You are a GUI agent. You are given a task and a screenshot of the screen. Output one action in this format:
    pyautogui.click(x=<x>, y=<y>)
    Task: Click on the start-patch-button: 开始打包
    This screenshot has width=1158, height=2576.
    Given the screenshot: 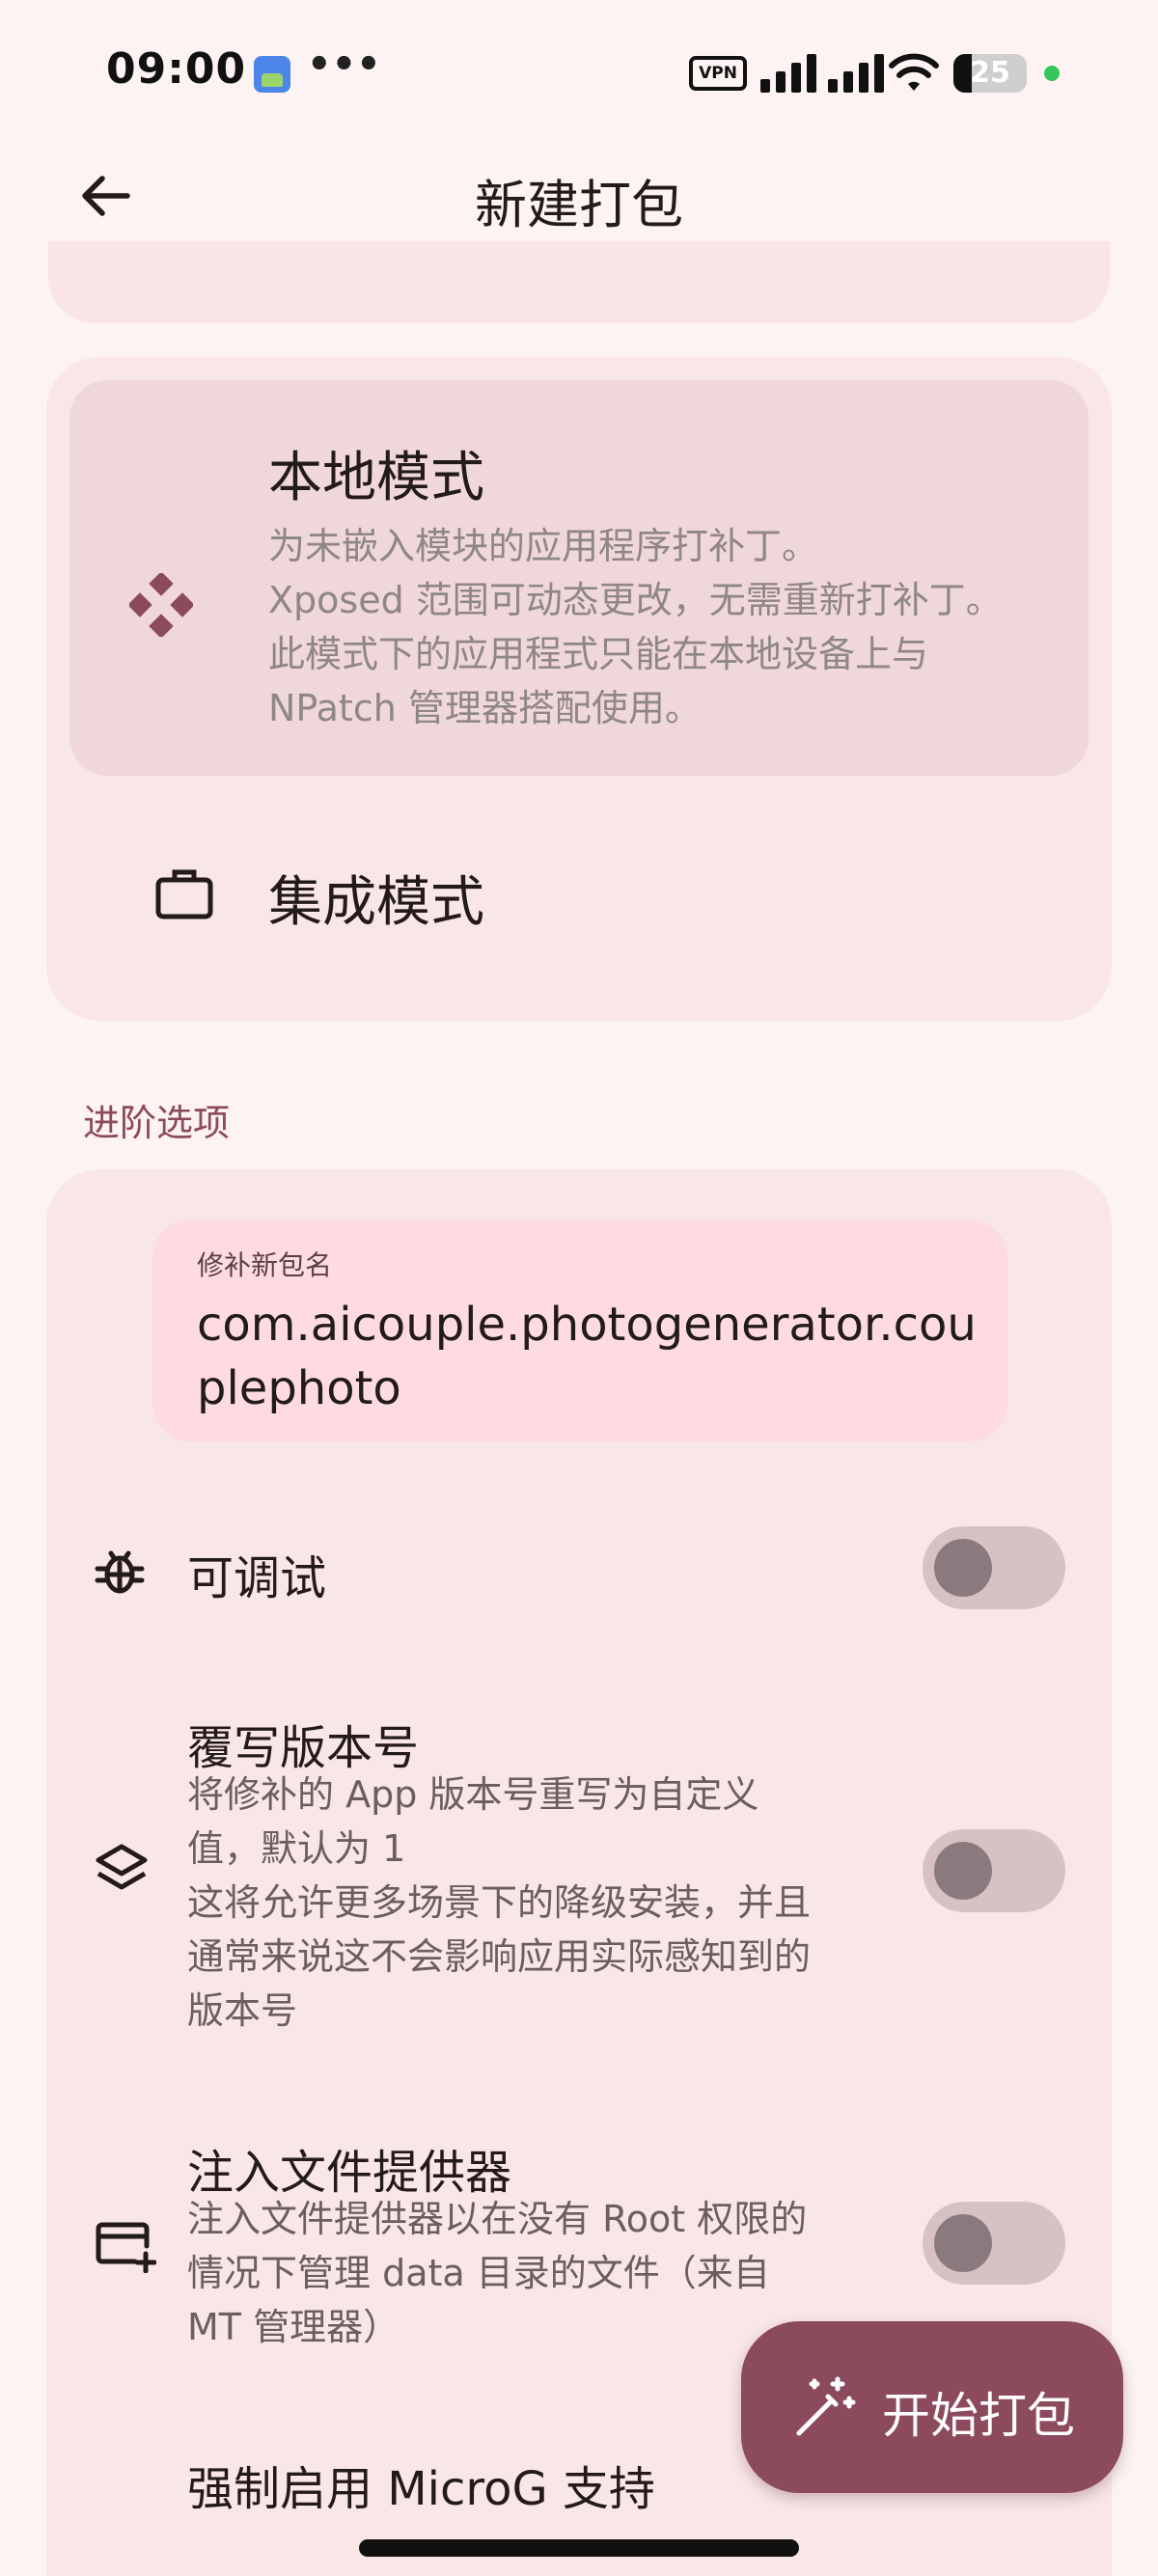 What is the action you would take?
    pyautogui.click(x=932, y=2407)
    